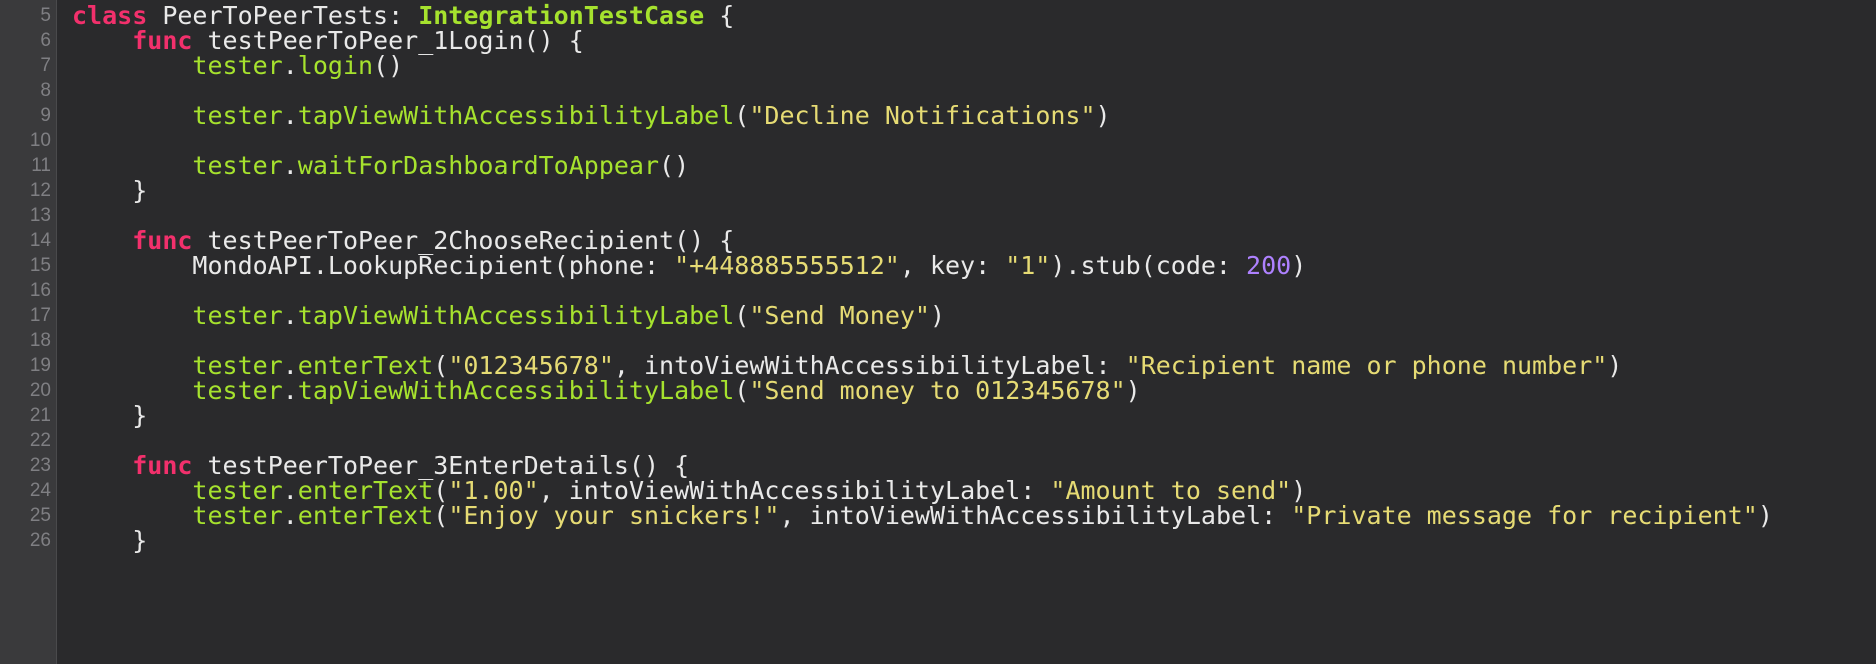 This screenshot has height=664, width=1876. I want to click on code-token: login, so click(335, 65).